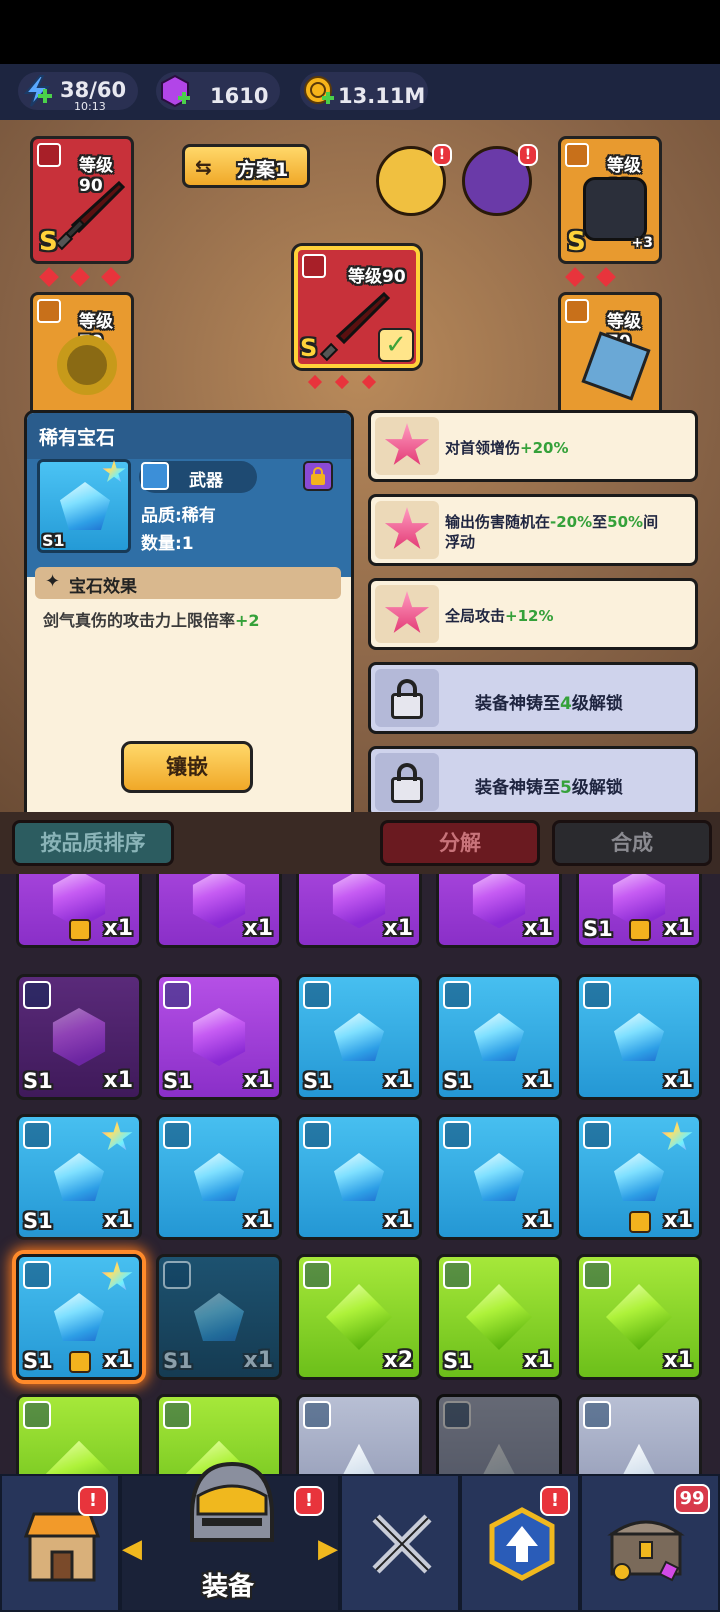 The width and height of the screenshot is (720, 1612). I want to click on ring-icon, so click(457, 1275).